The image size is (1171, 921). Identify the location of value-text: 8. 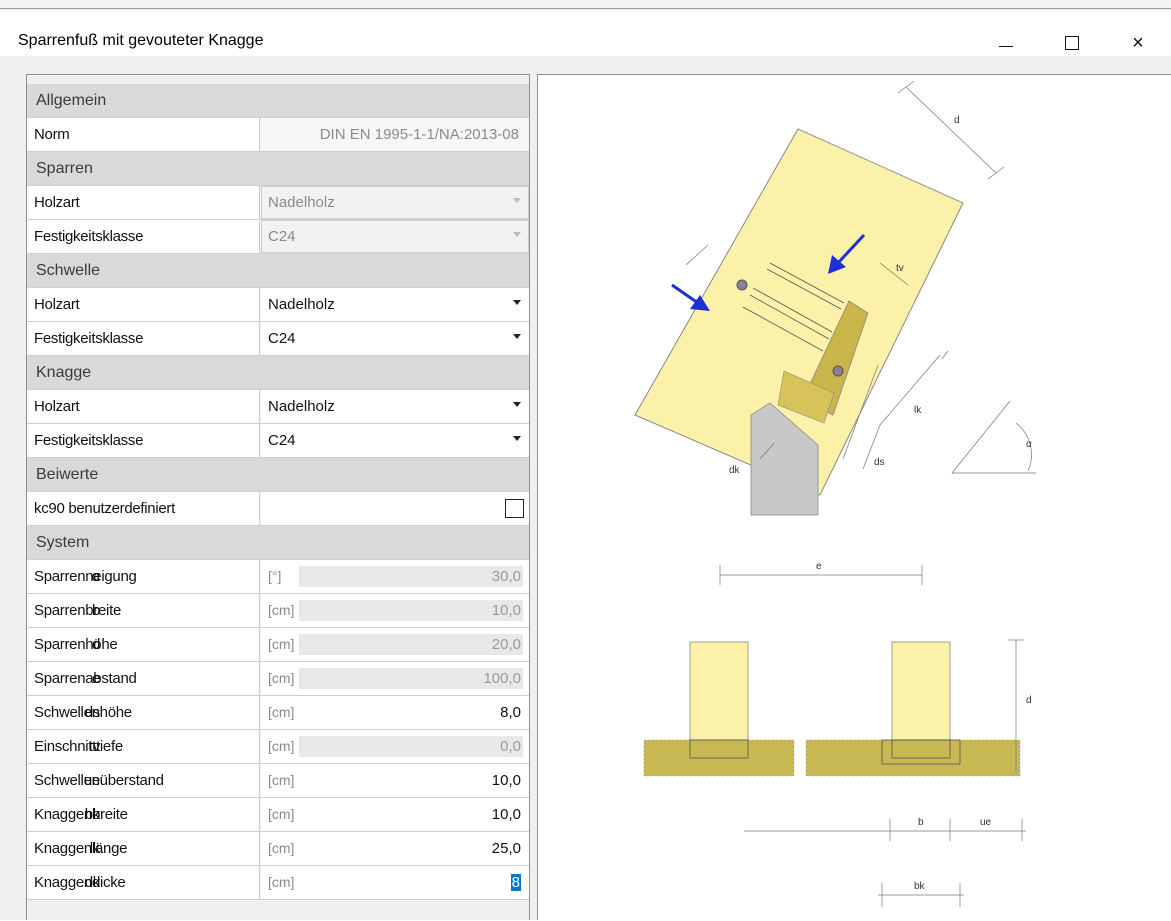
(515, 882).